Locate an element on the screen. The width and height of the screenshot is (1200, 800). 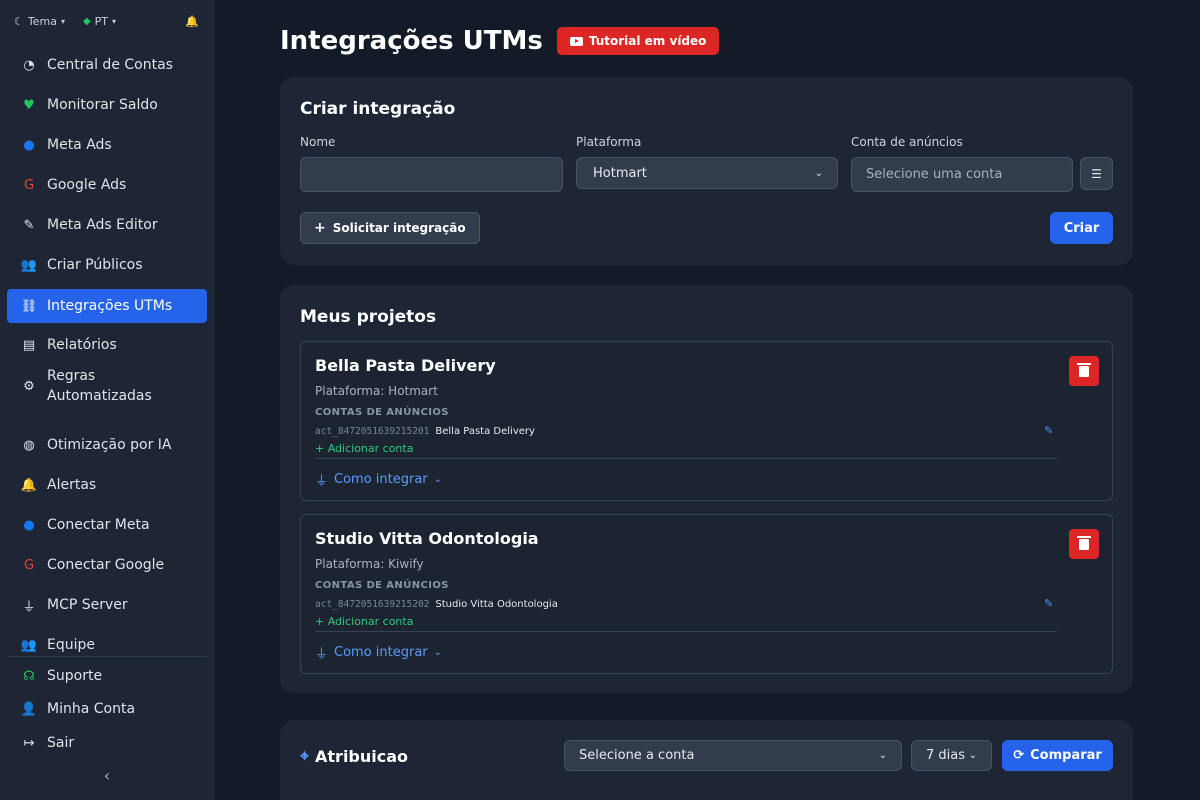
ad-account-id: act_8472051639215201 is located at coordinates (372, 431).